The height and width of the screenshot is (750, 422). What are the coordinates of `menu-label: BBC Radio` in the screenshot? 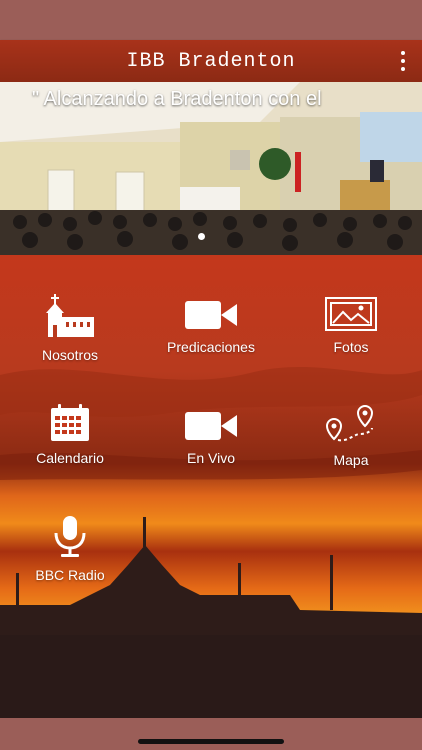 It's located at (70, 575).